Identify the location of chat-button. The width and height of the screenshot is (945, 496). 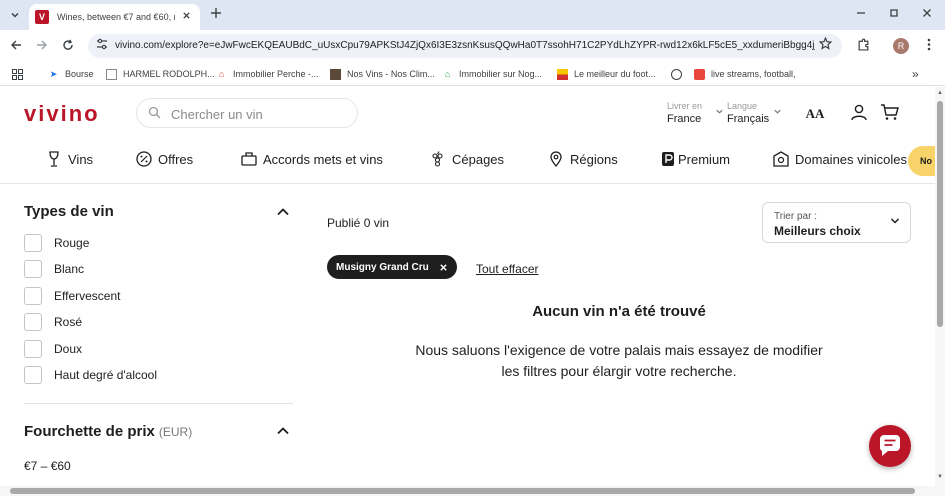
(890, 446).